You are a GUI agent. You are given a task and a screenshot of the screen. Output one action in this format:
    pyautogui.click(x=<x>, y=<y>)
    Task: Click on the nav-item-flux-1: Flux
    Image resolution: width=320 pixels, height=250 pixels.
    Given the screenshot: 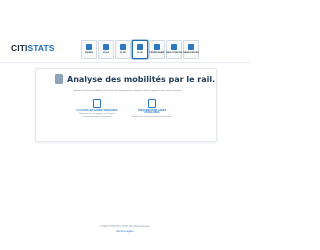 What is the action you would take?
    pyautogui.click(x=123, y=49)
    